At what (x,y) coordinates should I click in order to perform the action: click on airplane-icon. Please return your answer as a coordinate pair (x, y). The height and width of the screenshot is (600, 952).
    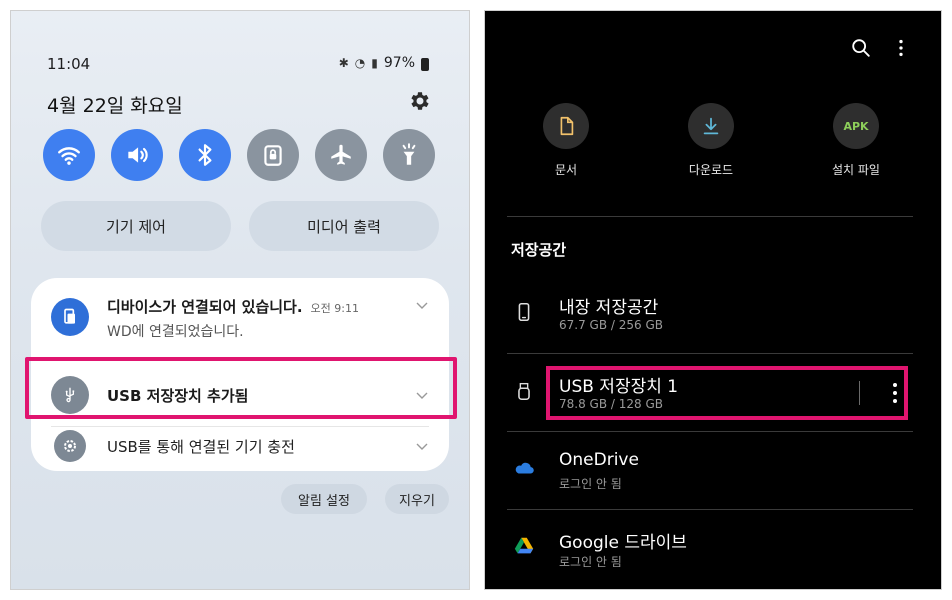
    Looking at the image, I should click on (341, 154).